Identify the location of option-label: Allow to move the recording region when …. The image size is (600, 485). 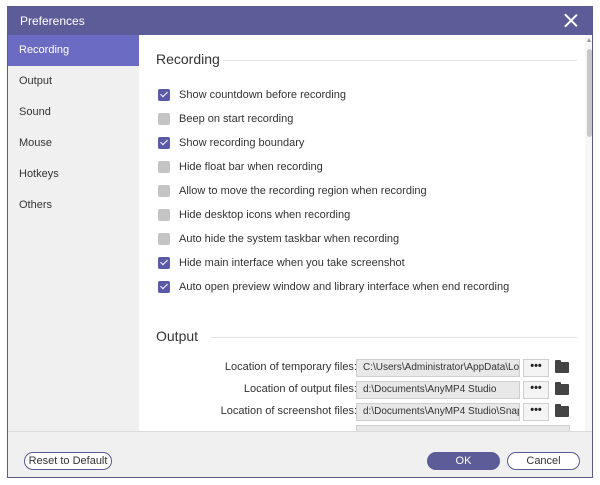
(303, 191).